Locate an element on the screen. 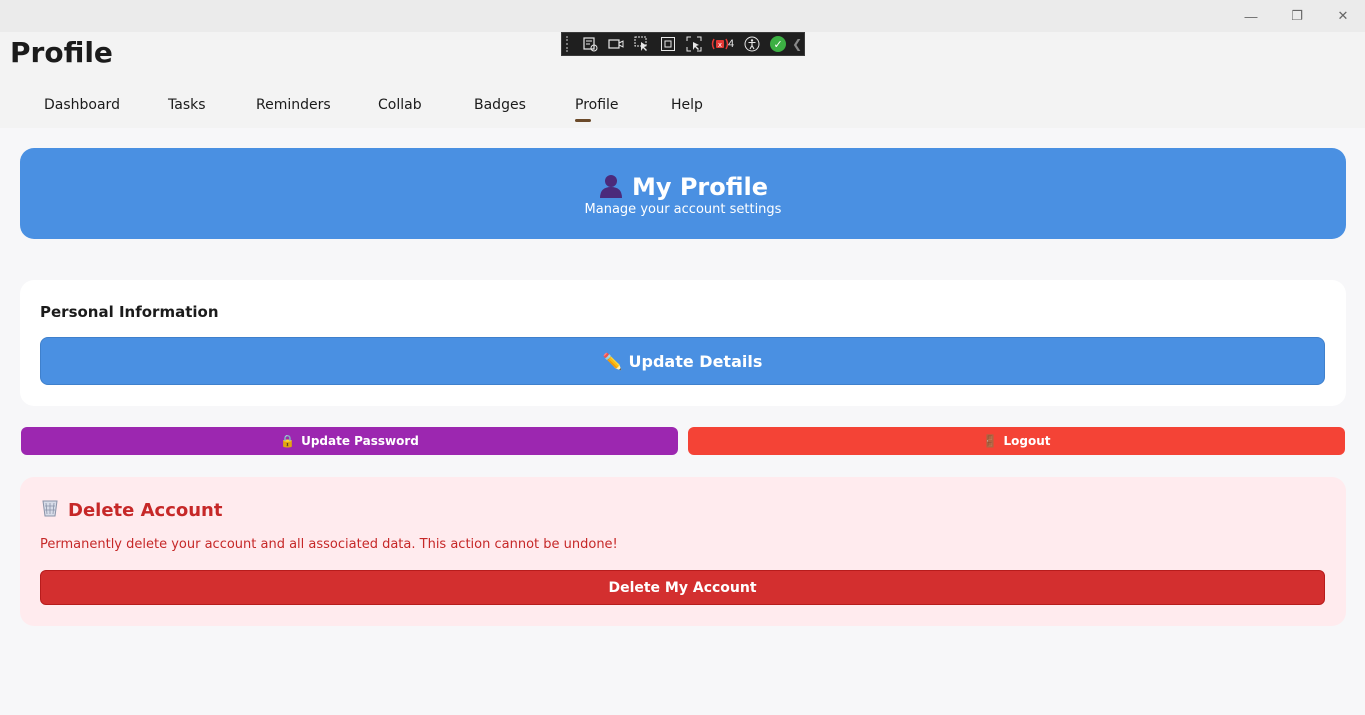 This screenshot has height=715, width=1365. tab-collab: Collab is located at coordinates (400, 105).